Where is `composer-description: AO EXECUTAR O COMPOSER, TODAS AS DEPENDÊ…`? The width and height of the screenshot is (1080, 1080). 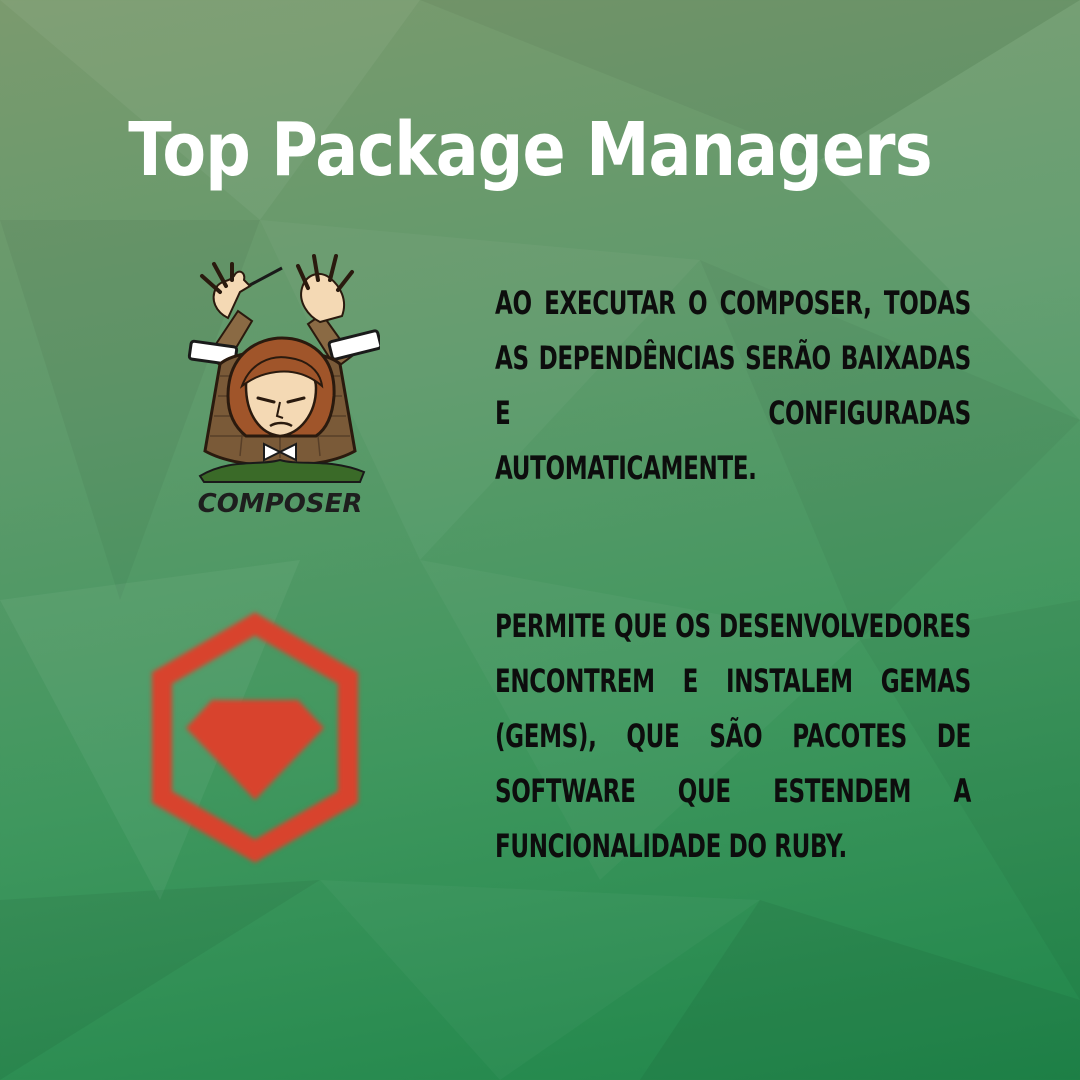 composer-description: AO EXECUTAR O COMPOSER, TODAS AS DEPENDÊ… is located at coordinates (733, 386).